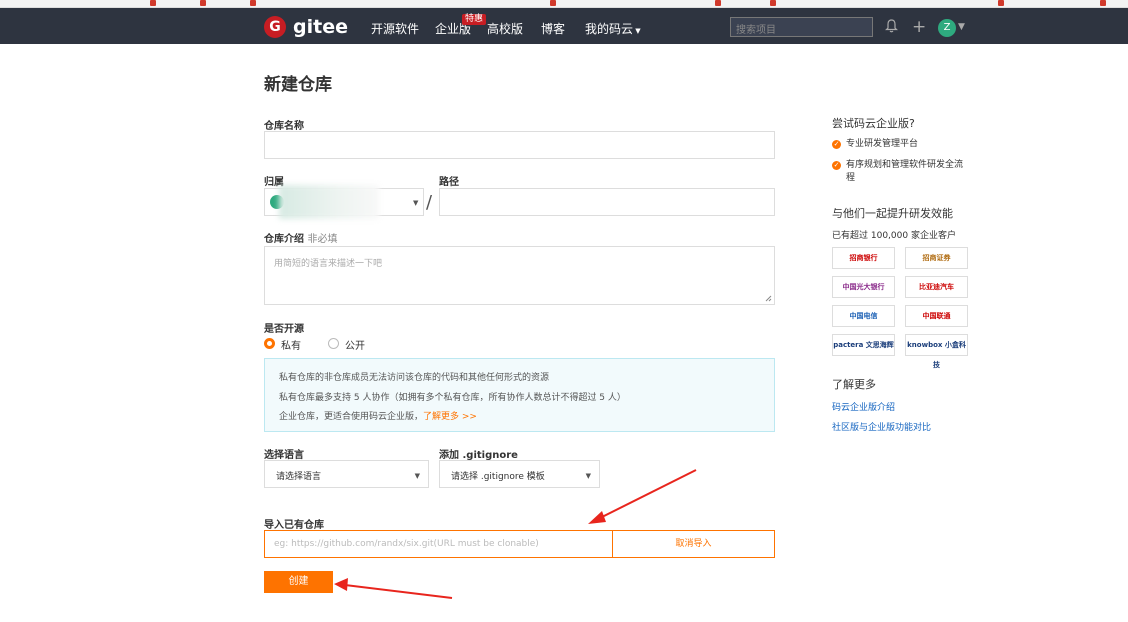 This screenshot has width=1128, height=622. Describe the element at coordinates (515, 534) in the screenshot. I see `annotation-arrows` at that location.